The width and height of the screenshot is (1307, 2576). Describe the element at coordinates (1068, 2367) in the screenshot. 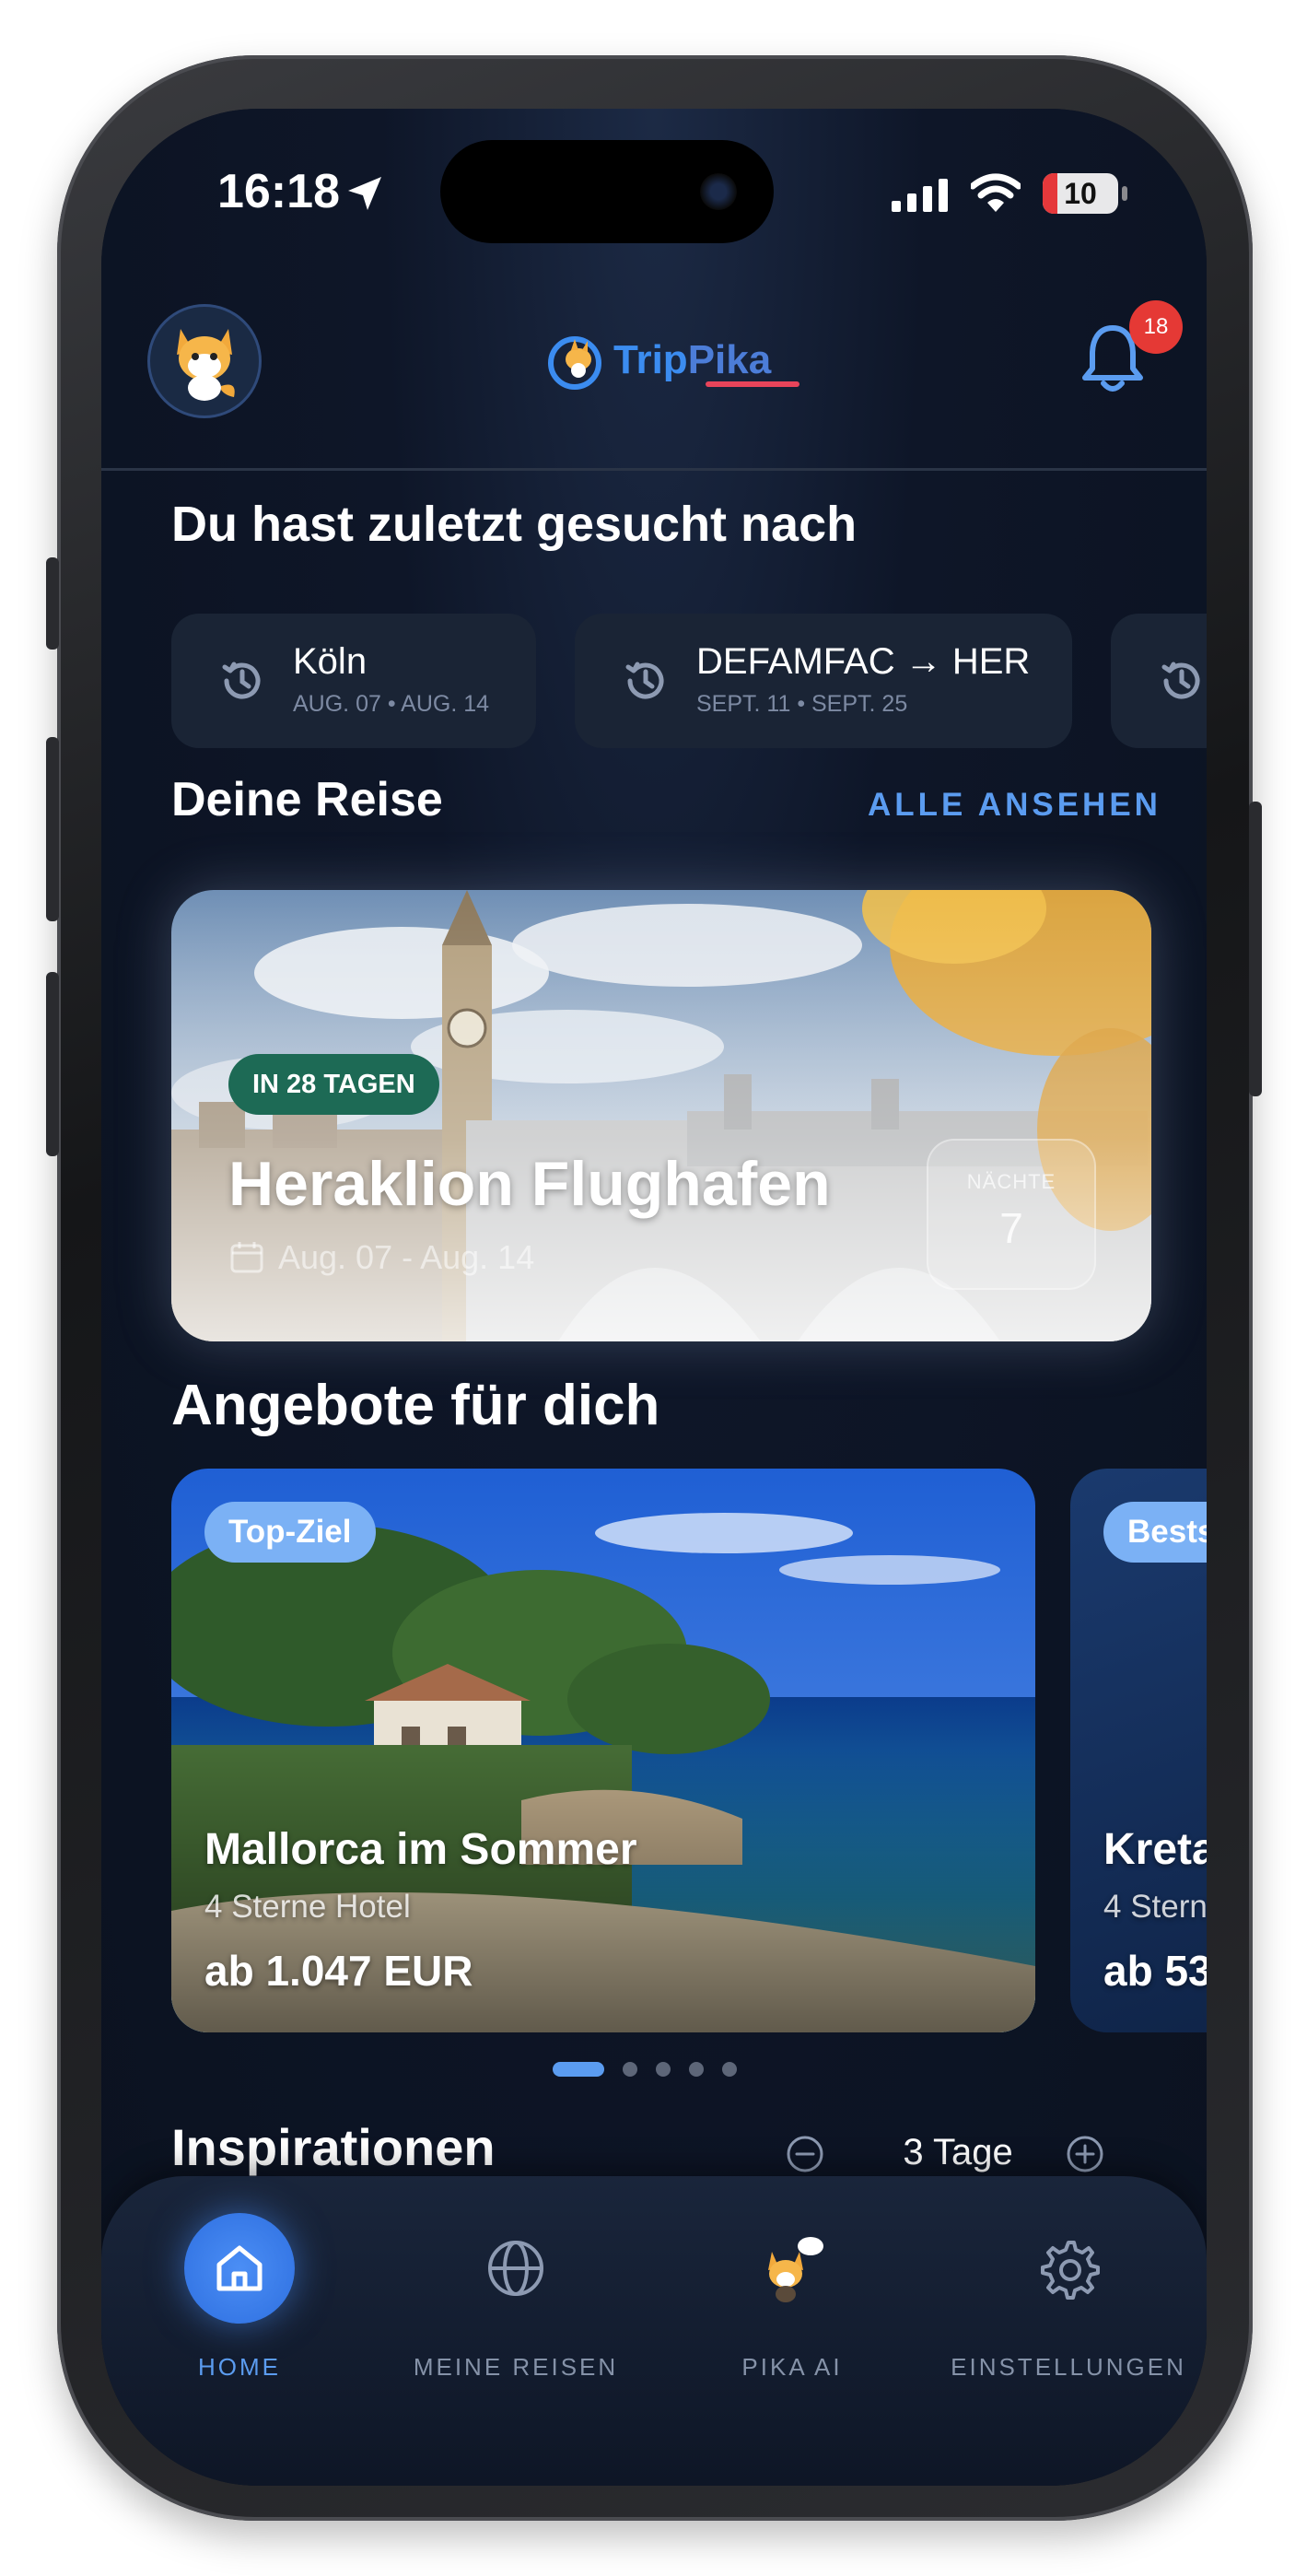

I see `nav-label-settings: EINSTELLUNGEN` at that location.